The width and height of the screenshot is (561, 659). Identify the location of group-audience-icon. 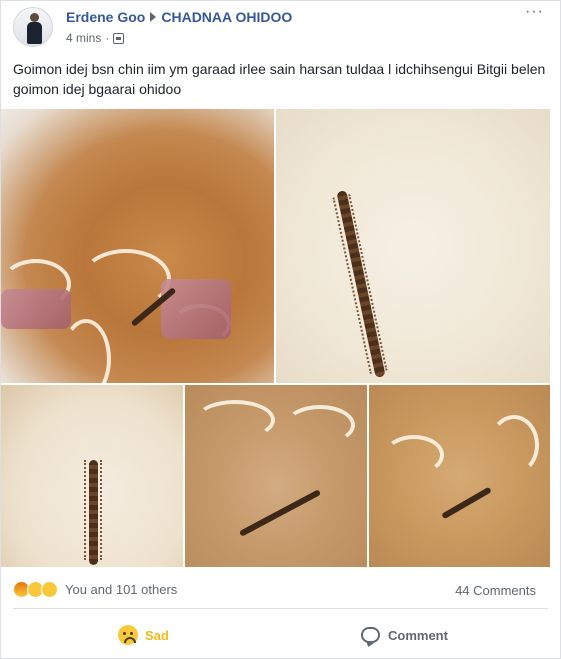
(119, 38).